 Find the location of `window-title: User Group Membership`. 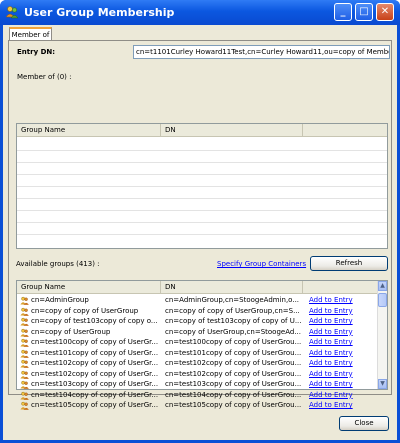

window-title: User Group Membership is located at coordinates (99, 12).